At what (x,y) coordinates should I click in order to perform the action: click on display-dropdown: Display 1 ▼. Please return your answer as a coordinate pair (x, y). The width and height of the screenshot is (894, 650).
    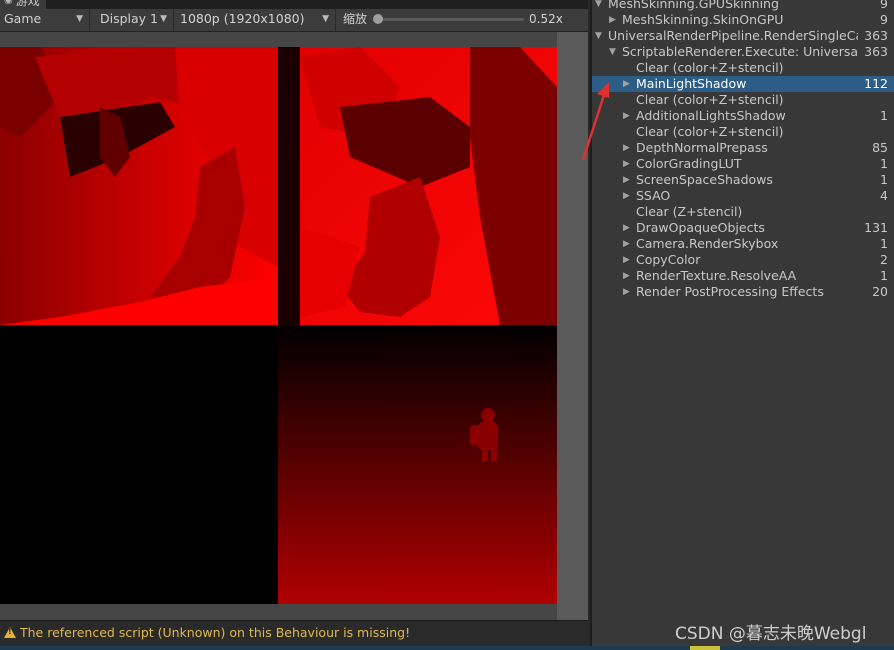
    Looking at the image, I should click on (135, 20).